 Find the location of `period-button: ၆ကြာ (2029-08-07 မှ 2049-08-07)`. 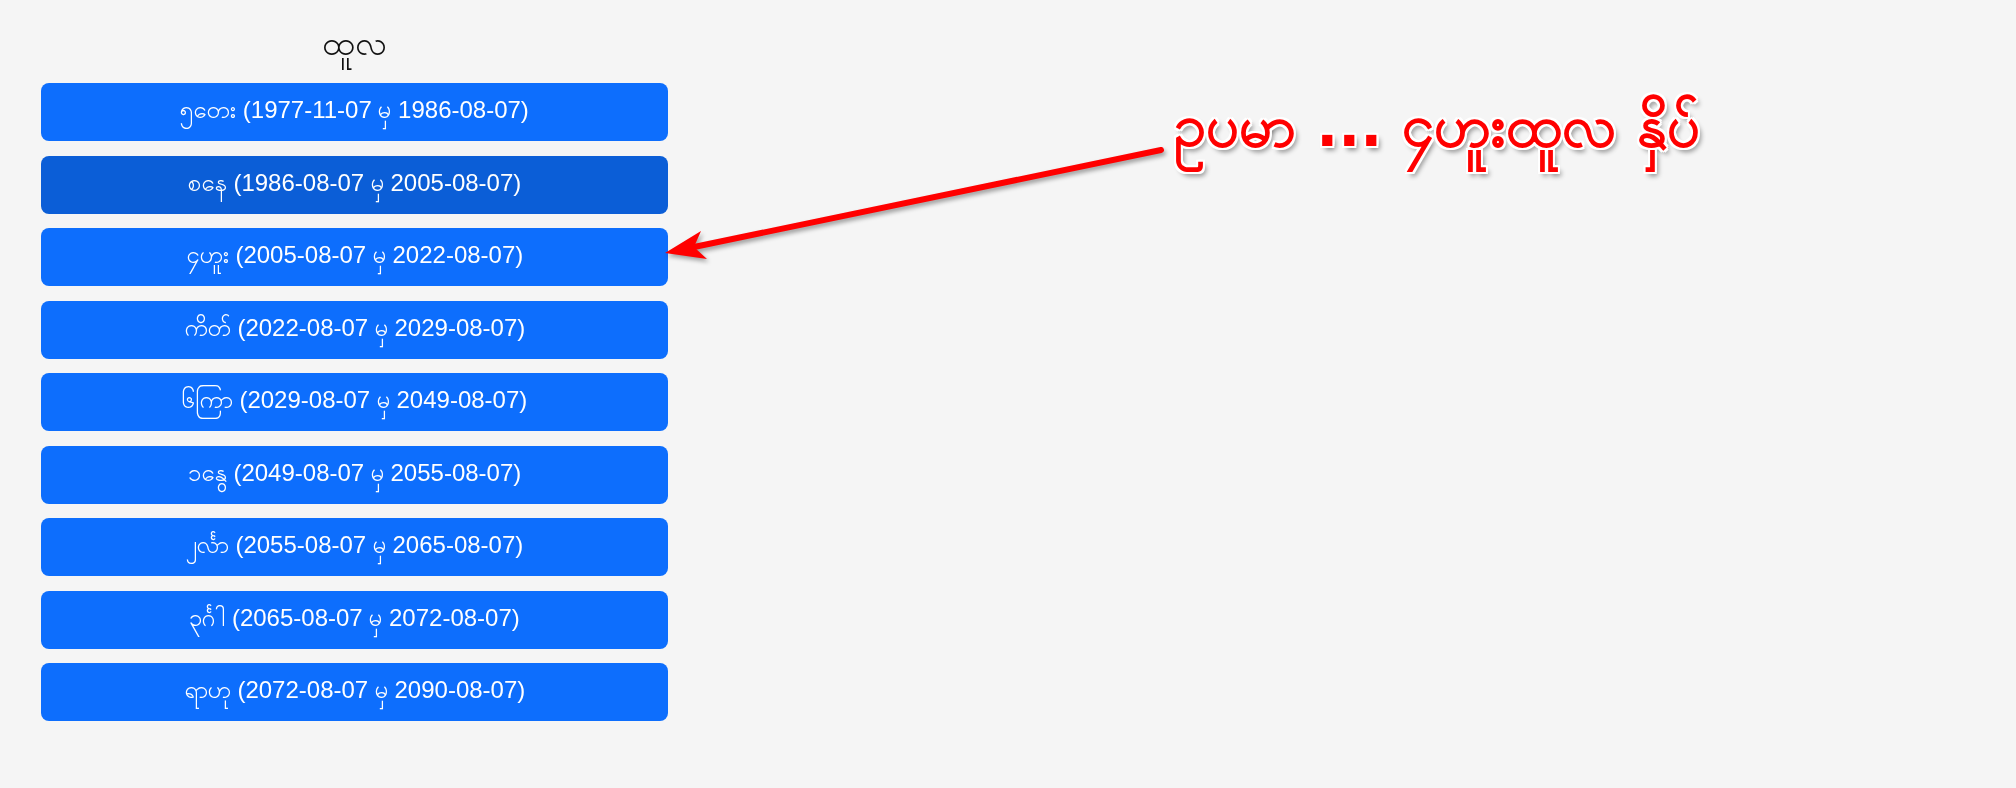

period-button: ၆ကြာ (2029-08-07 မှ 2049-08-07) is located at coordinates (354, 402).